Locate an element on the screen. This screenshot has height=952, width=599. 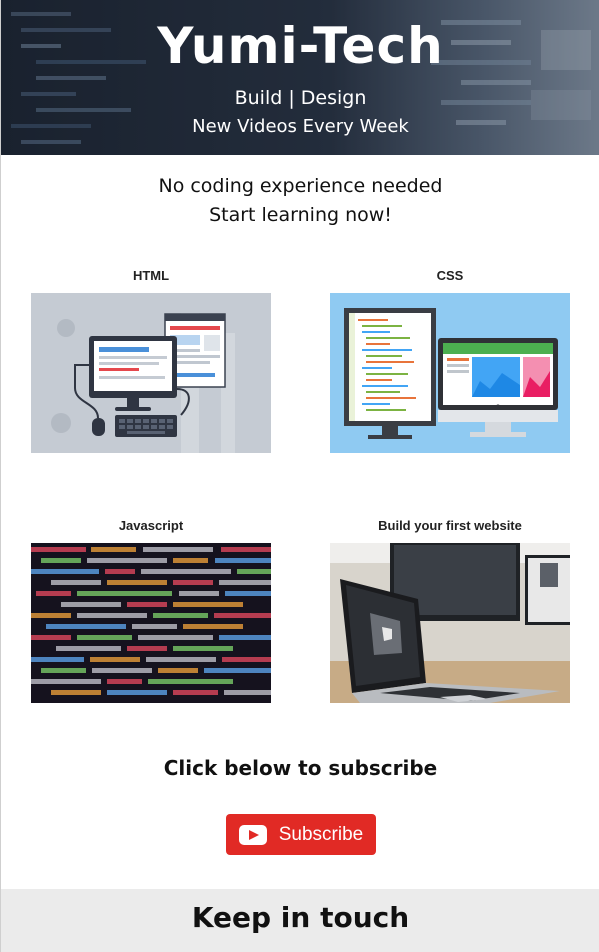
course-image-css is located at coordinates (450, 373).